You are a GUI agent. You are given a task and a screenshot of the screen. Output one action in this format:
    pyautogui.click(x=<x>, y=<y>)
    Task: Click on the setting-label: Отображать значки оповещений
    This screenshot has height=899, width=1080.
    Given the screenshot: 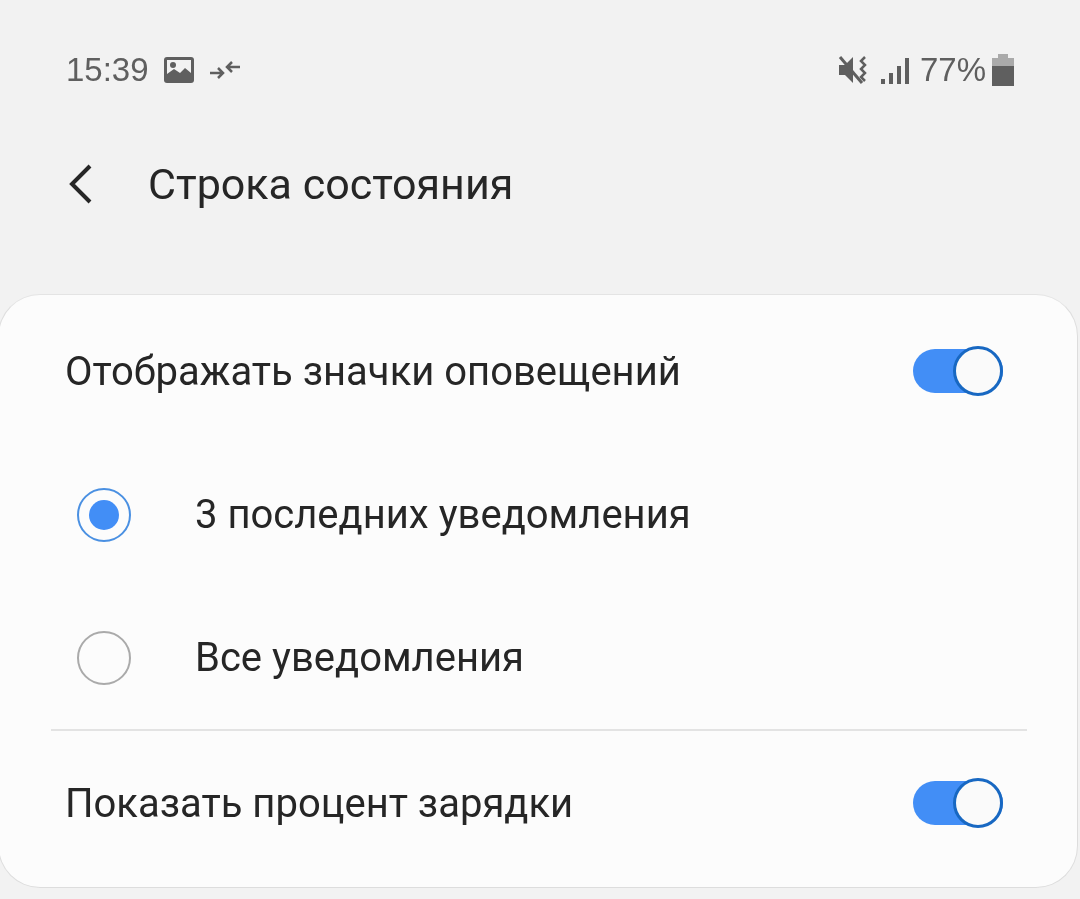 What is the action you would take?
    pyautogui.click(x=373, y=371)
    